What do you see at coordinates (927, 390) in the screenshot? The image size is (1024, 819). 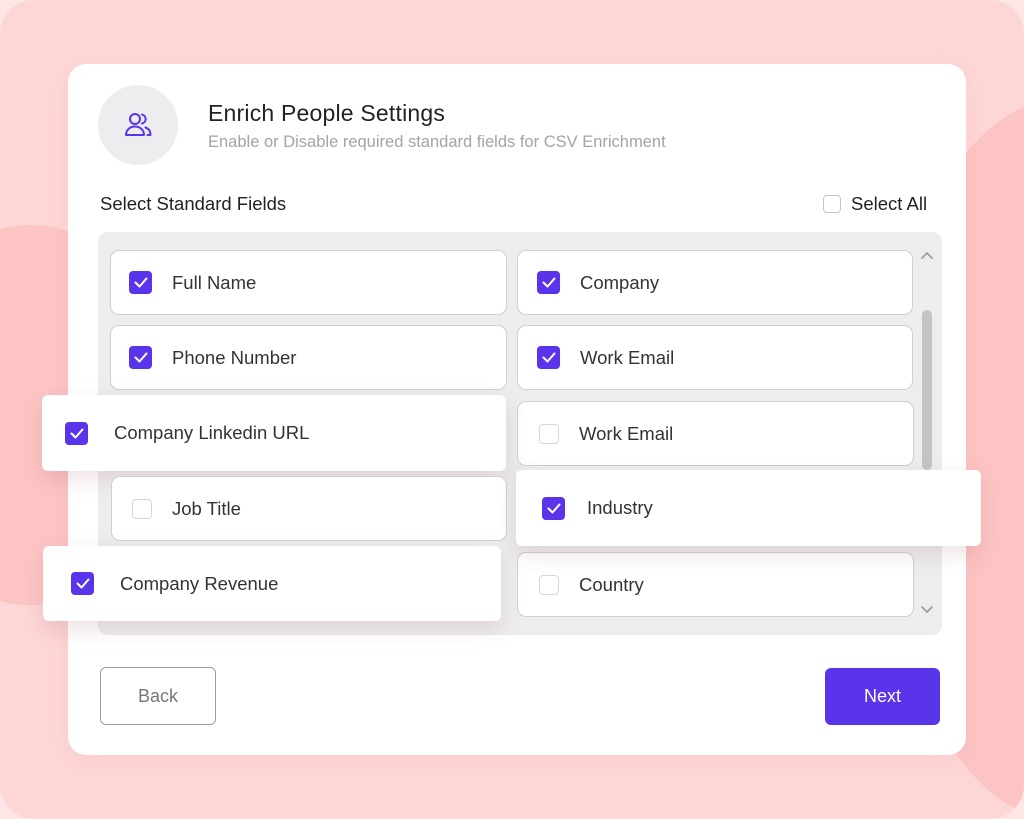 I see `scrollbar-thumb` at bounding box center [927, 390].